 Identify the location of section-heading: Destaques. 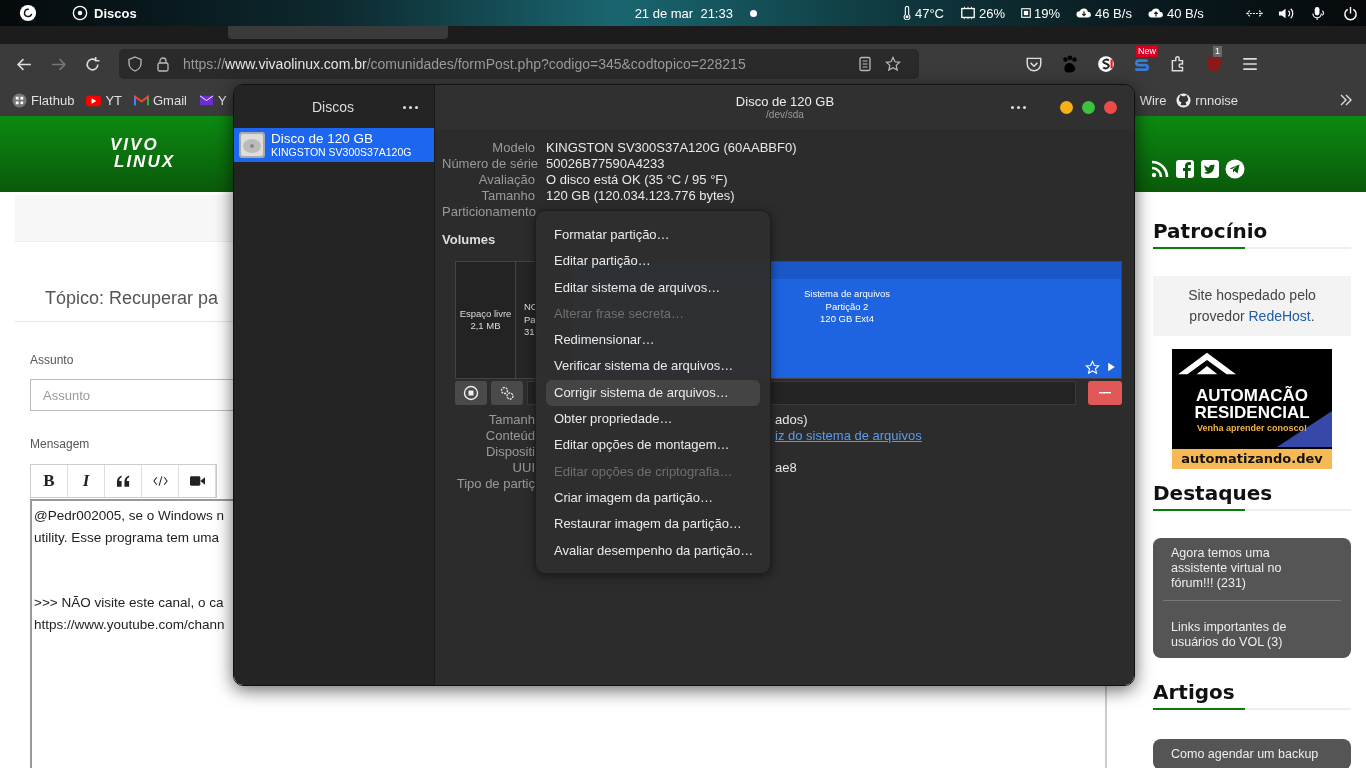
(1213, 493).